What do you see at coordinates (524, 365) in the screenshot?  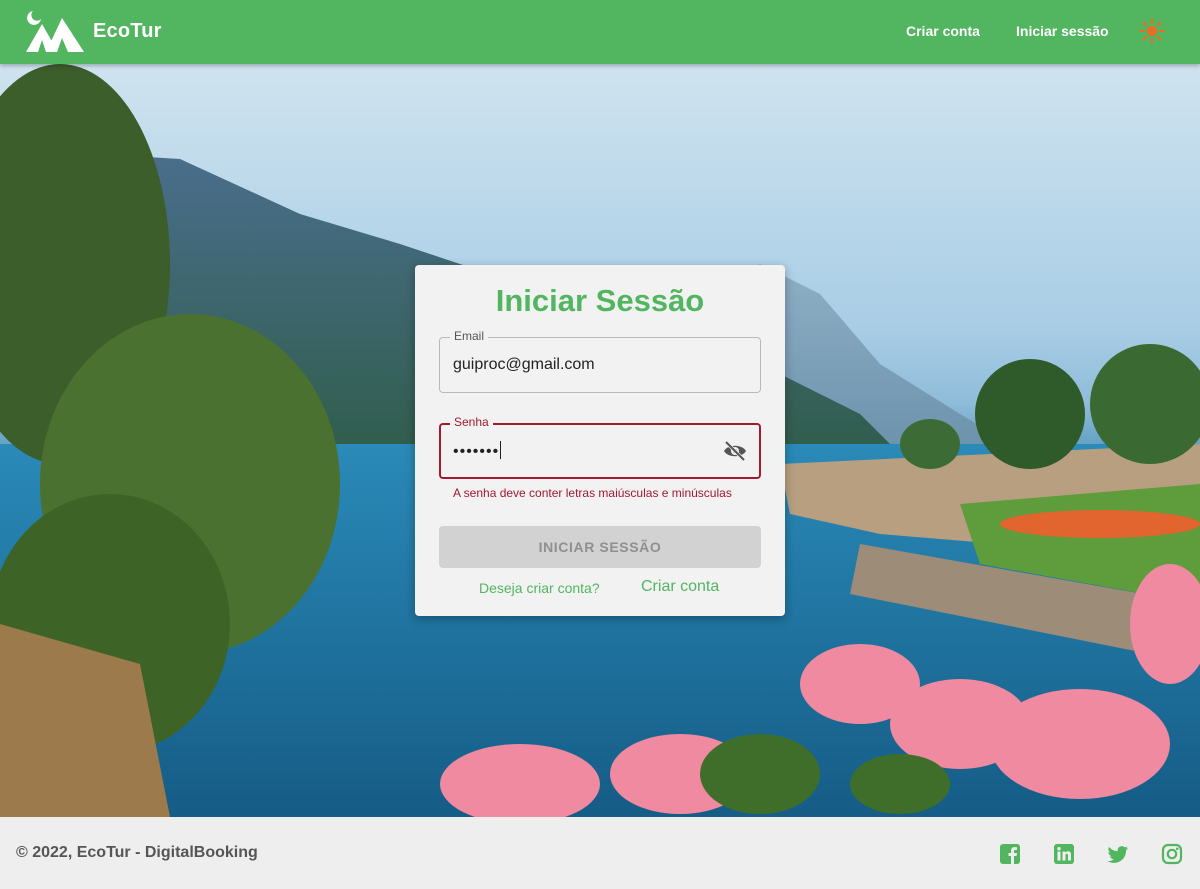 I see `email-input: guiproc@gmail.com` at bounding box center [524, 365].